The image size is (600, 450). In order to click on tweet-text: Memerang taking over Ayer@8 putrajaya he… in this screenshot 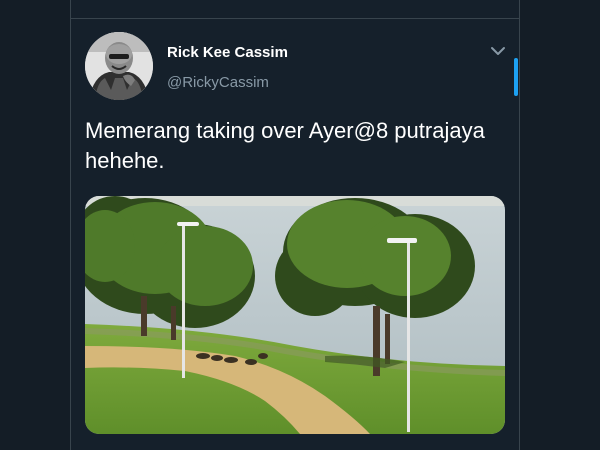, I will do `click(285, 145)`.